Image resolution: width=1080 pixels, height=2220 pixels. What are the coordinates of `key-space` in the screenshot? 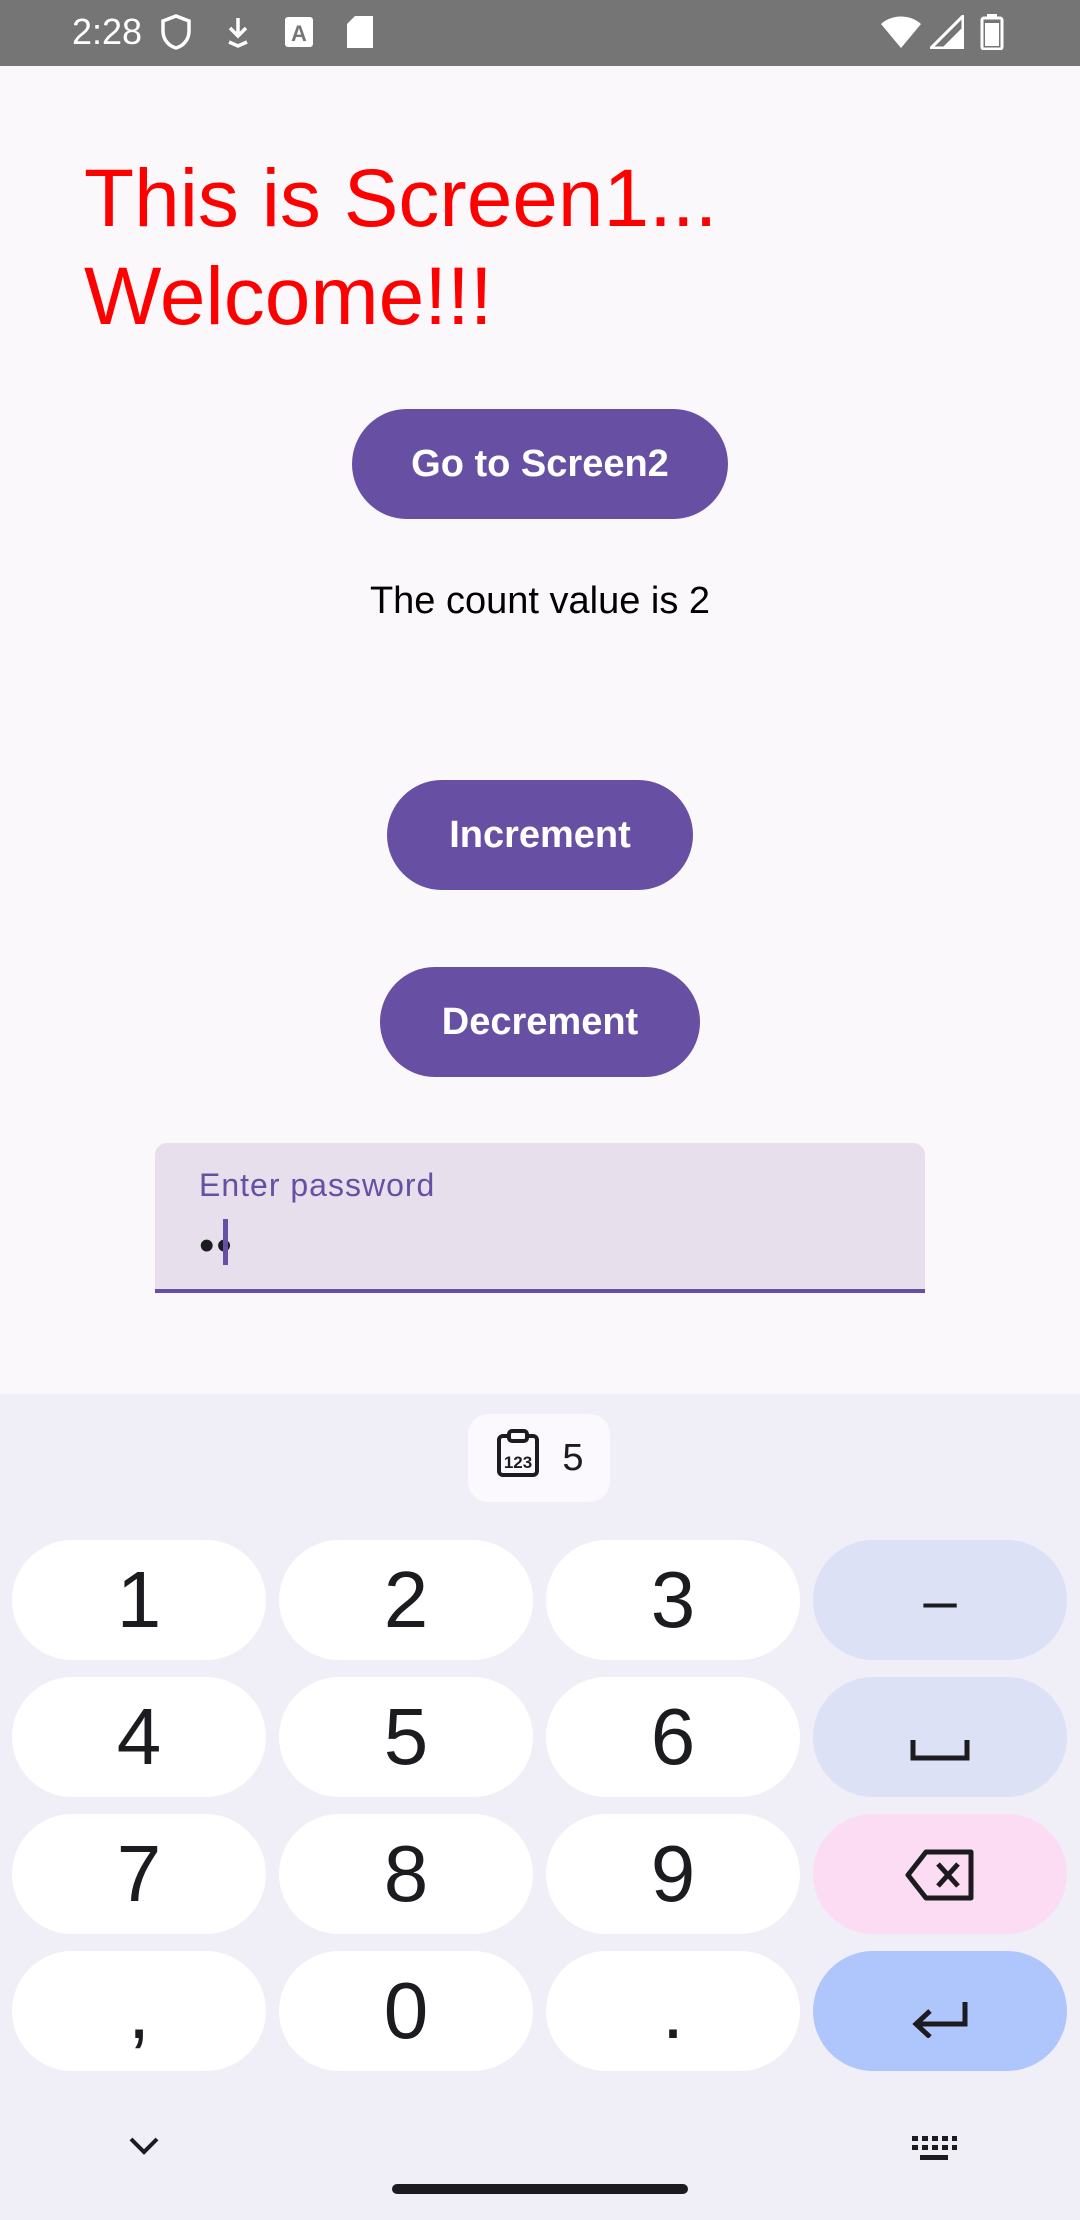 It's located at (940, 1737).